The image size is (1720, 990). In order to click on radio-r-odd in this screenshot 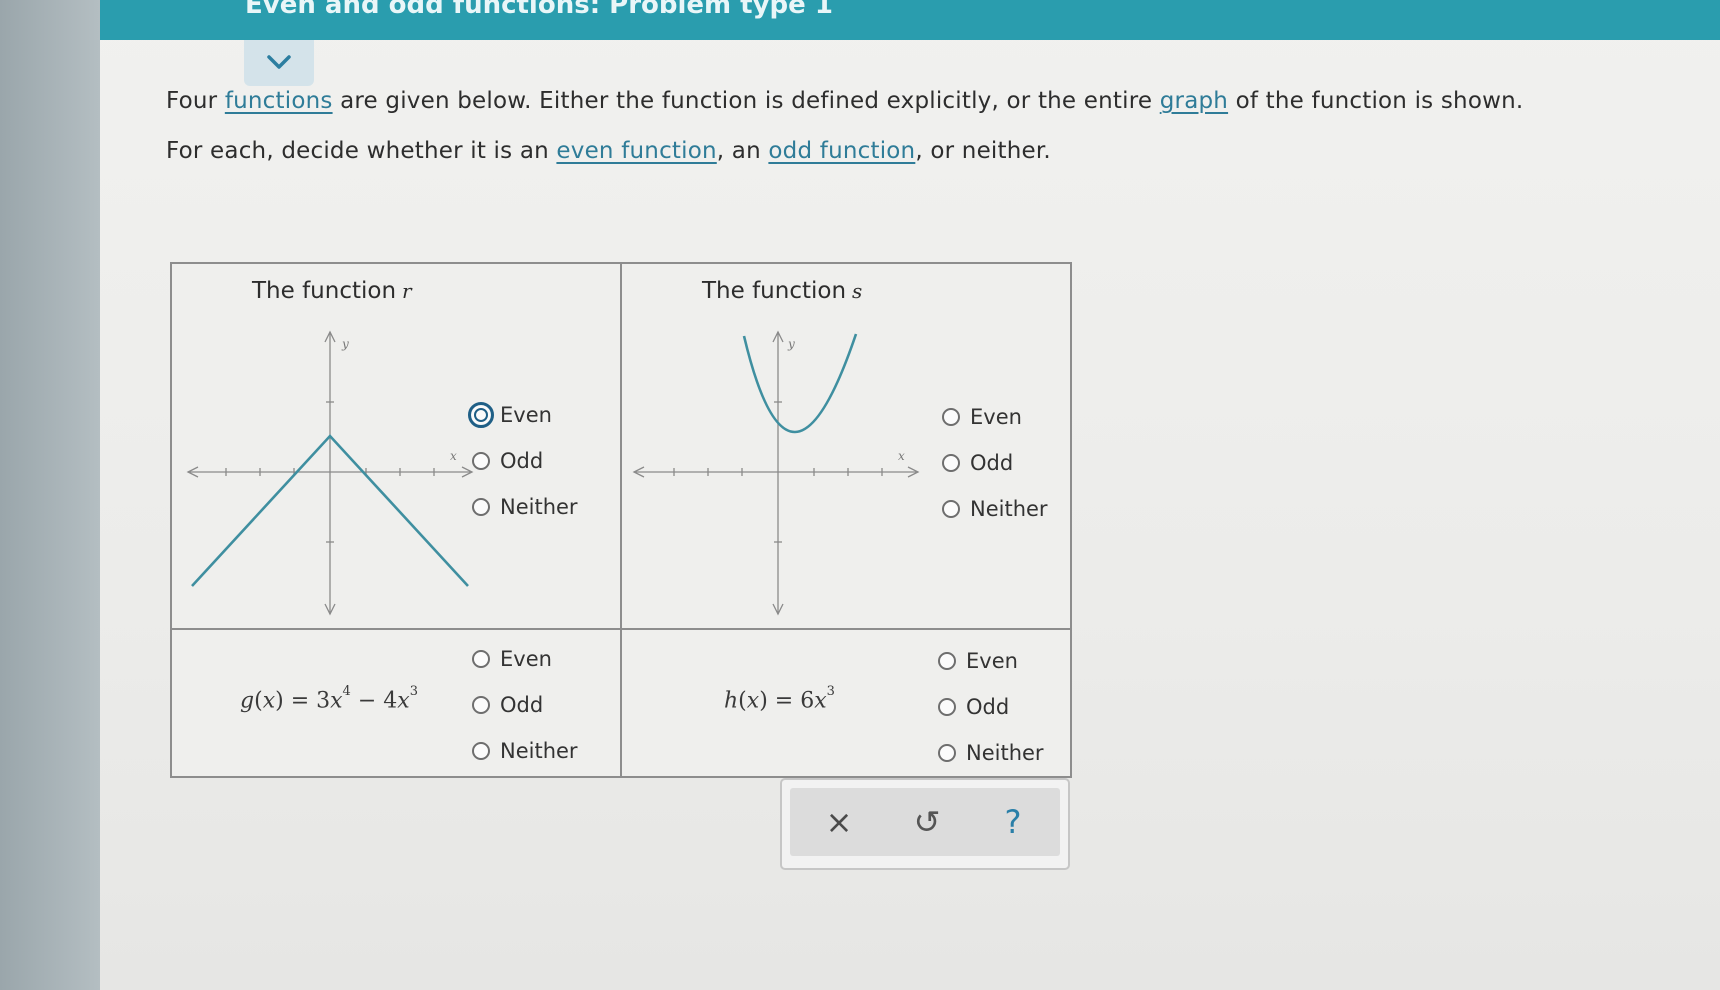, I will do `click(481, 461)`.